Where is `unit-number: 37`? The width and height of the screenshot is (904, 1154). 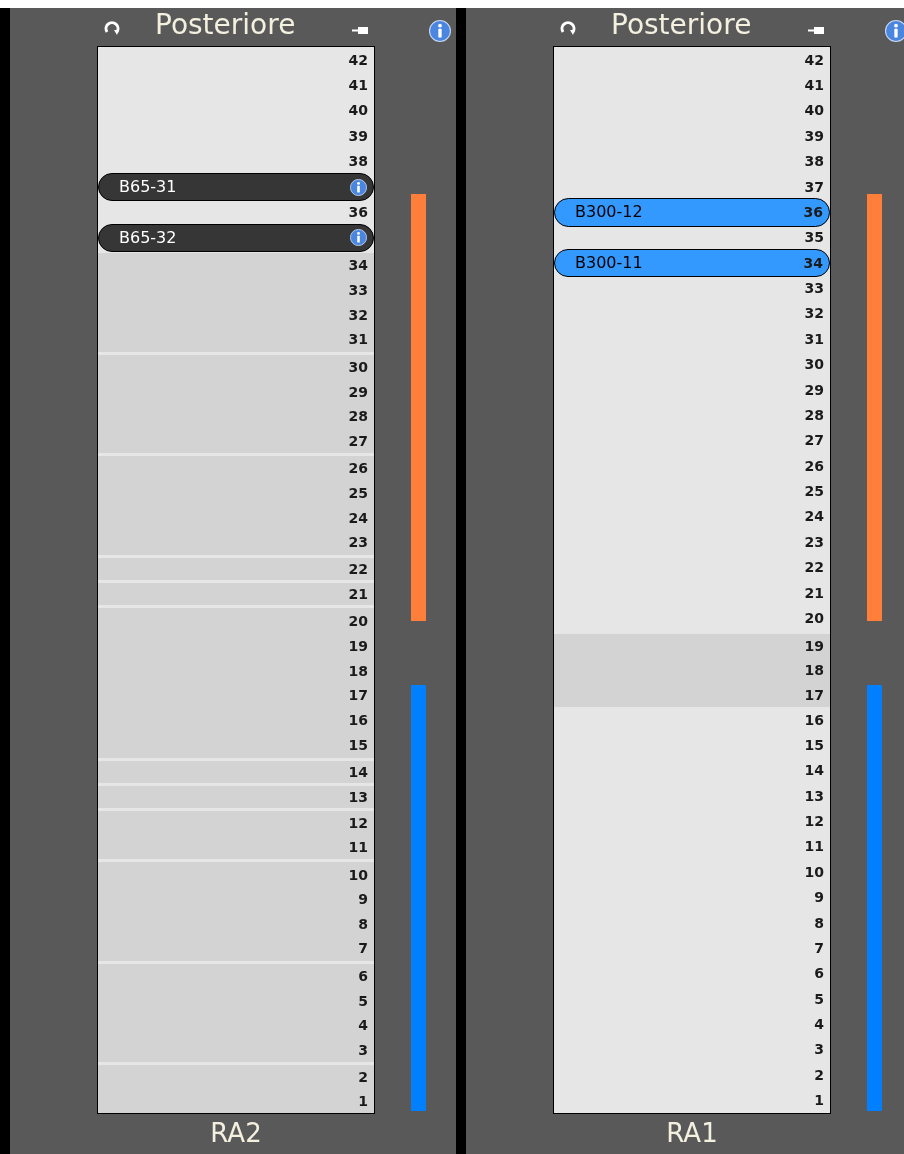
unit-number: 37 is located at coordinates (814, 186).